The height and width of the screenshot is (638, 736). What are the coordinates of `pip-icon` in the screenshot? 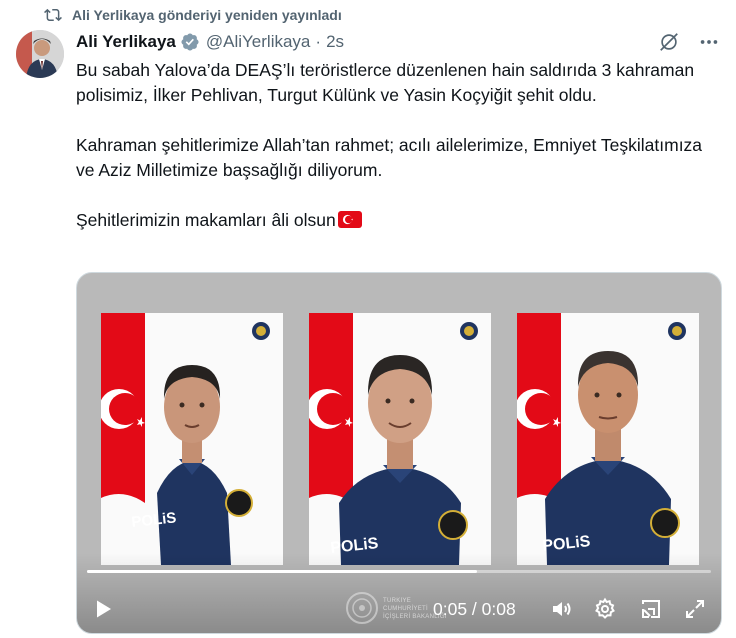 It's located at (651, 609).